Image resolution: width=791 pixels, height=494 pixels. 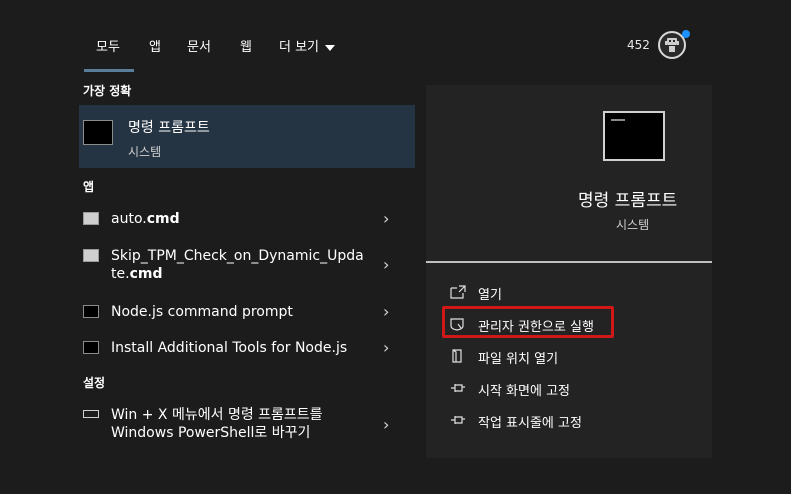 I want to click on user-avatar-icon, so click(x=672, y=45).